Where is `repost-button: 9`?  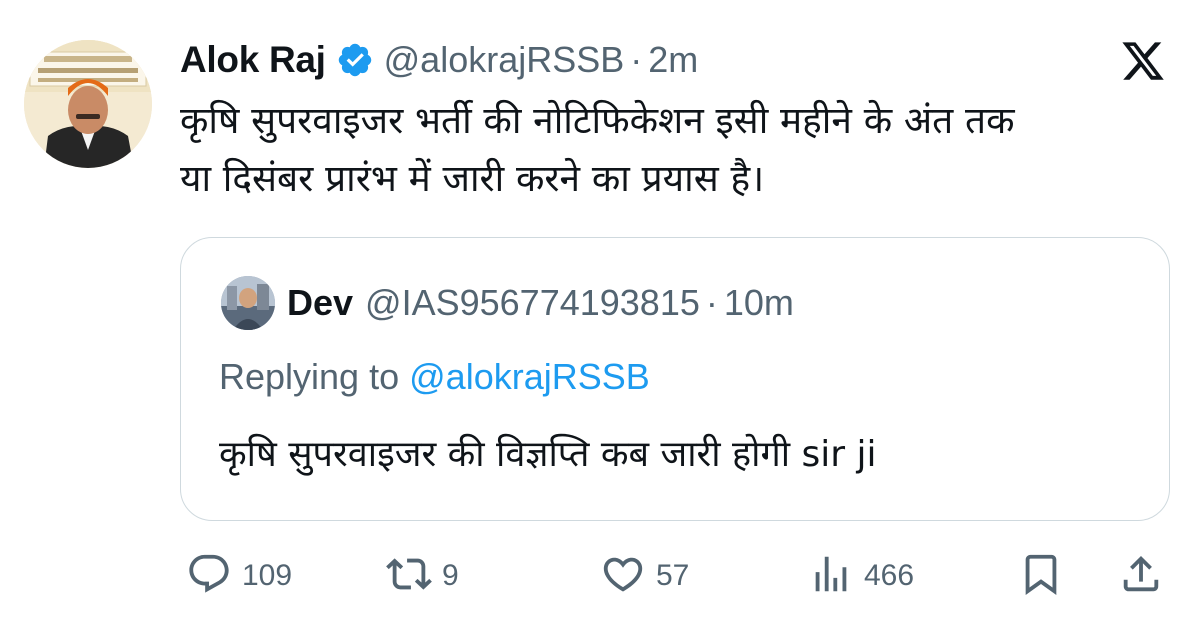 repost-button: 9 is located at coordinates (422, 576).